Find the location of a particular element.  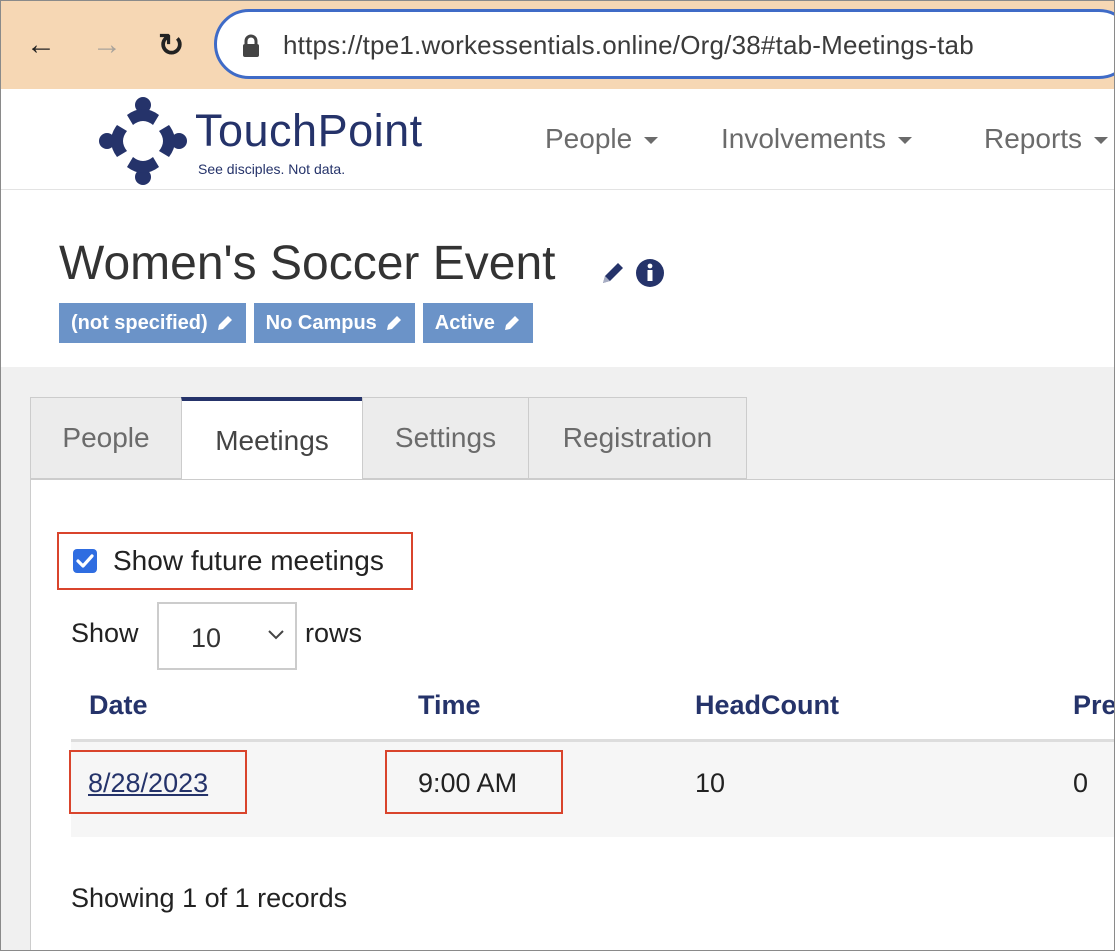

info-icon is located at coordinates (650, 273).